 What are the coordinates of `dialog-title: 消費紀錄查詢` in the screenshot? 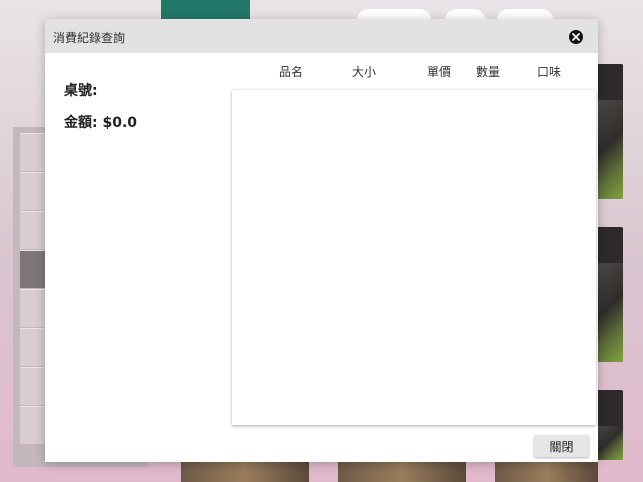 It's located at (89, 38).